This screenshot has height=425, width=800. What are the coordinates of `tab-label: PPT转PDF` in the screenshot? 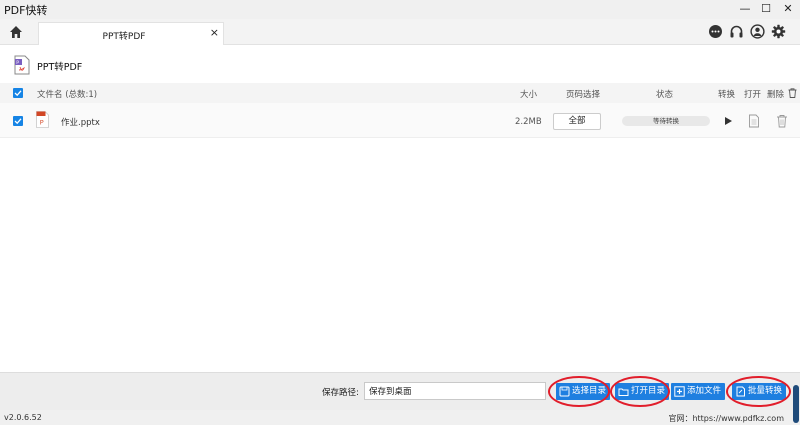 It's located at (124, 37).